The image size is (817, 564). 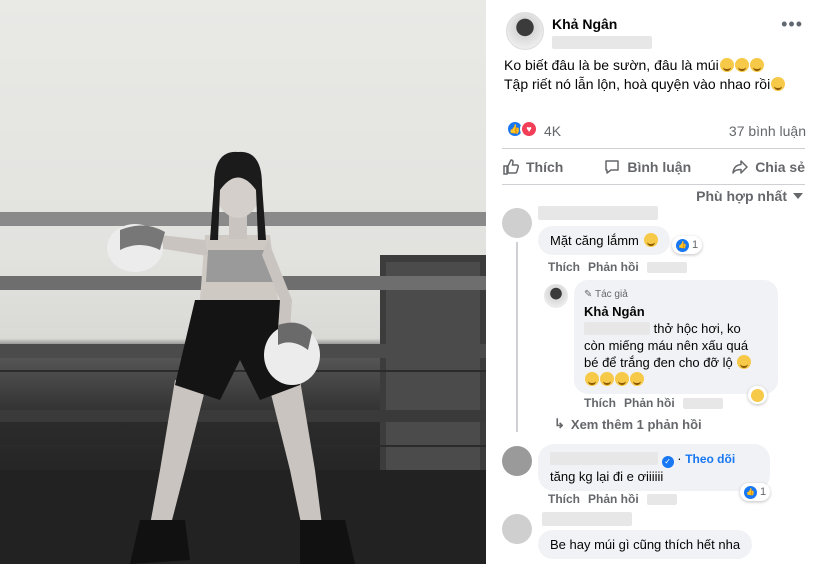 What do you see at coordinates (740, 167) in the screenshot?
I see `share-icon` at bounding box center [740, 167].